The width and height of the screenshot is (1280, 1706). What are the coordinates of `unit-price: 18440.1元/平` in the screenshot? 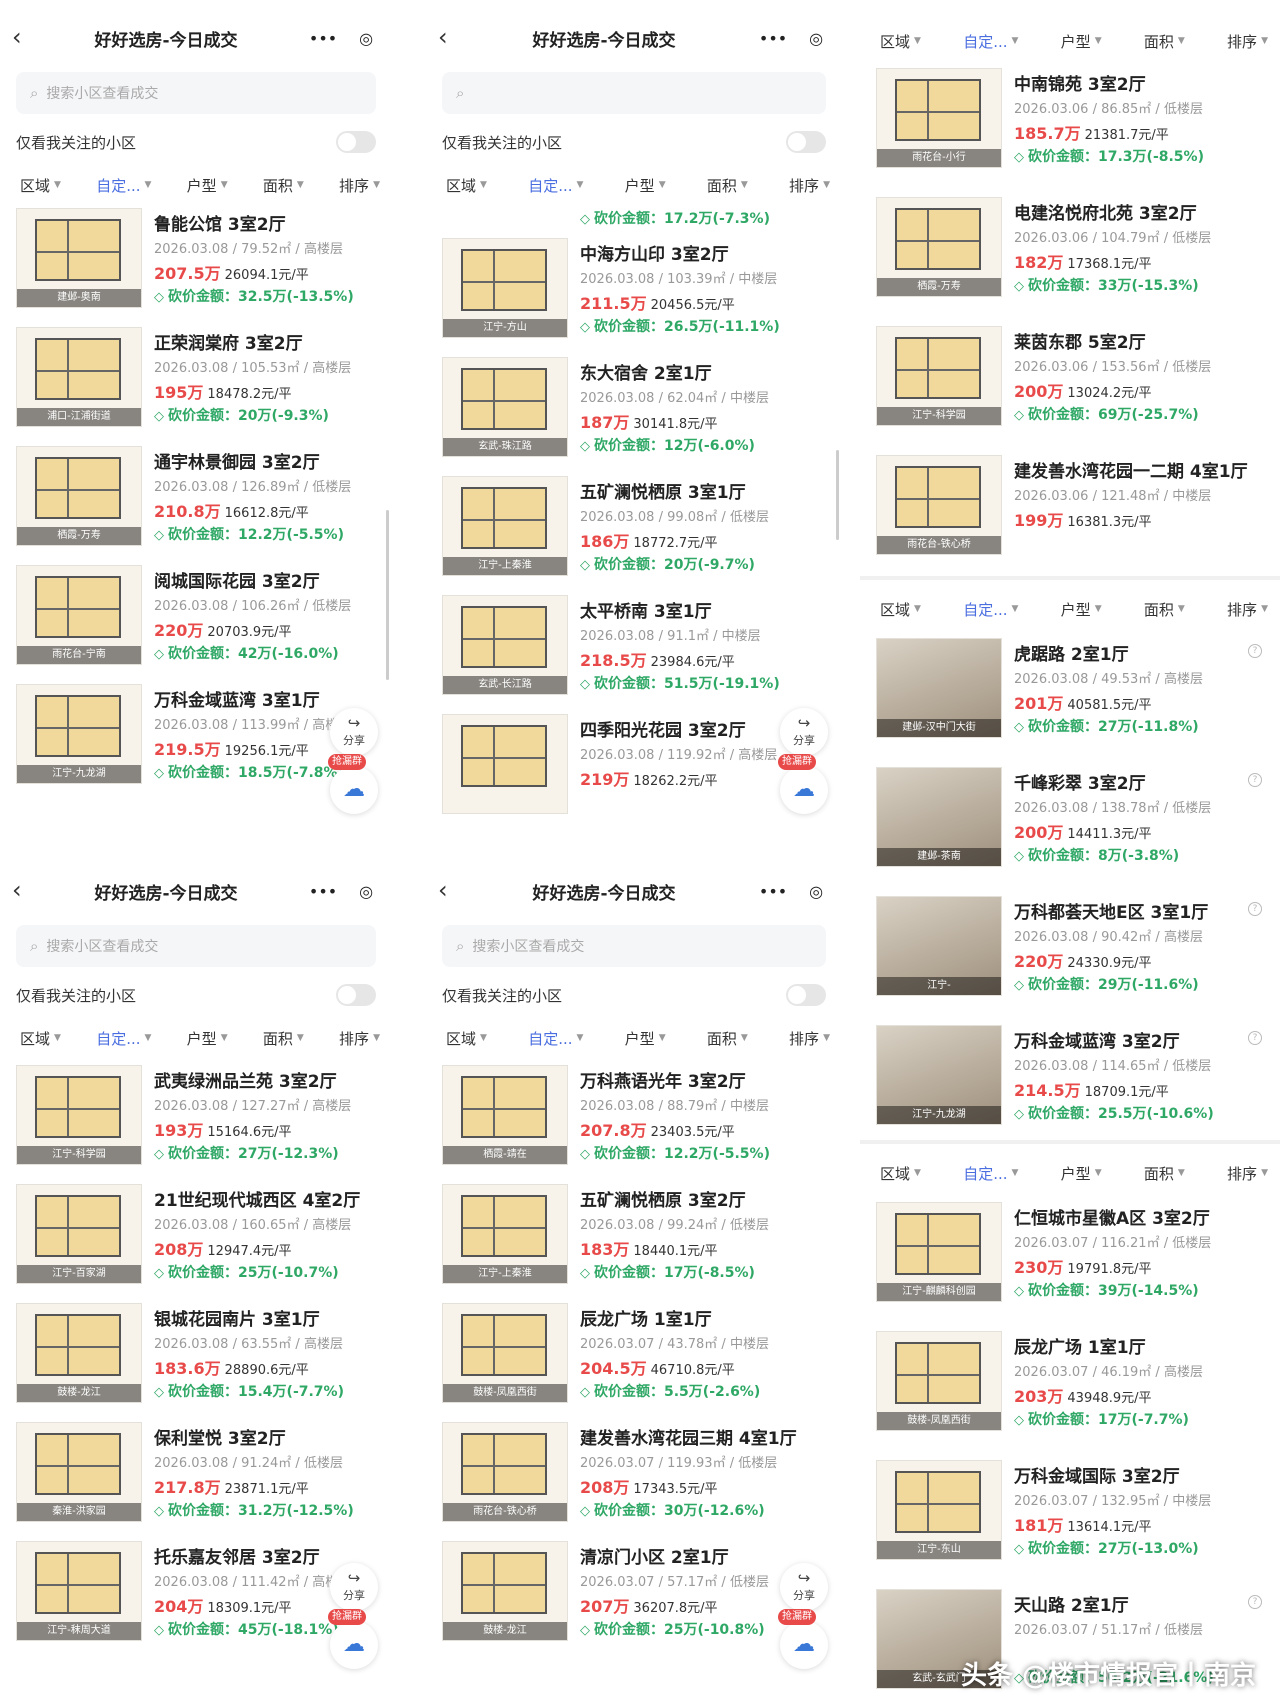 It's located at (675, 1251).